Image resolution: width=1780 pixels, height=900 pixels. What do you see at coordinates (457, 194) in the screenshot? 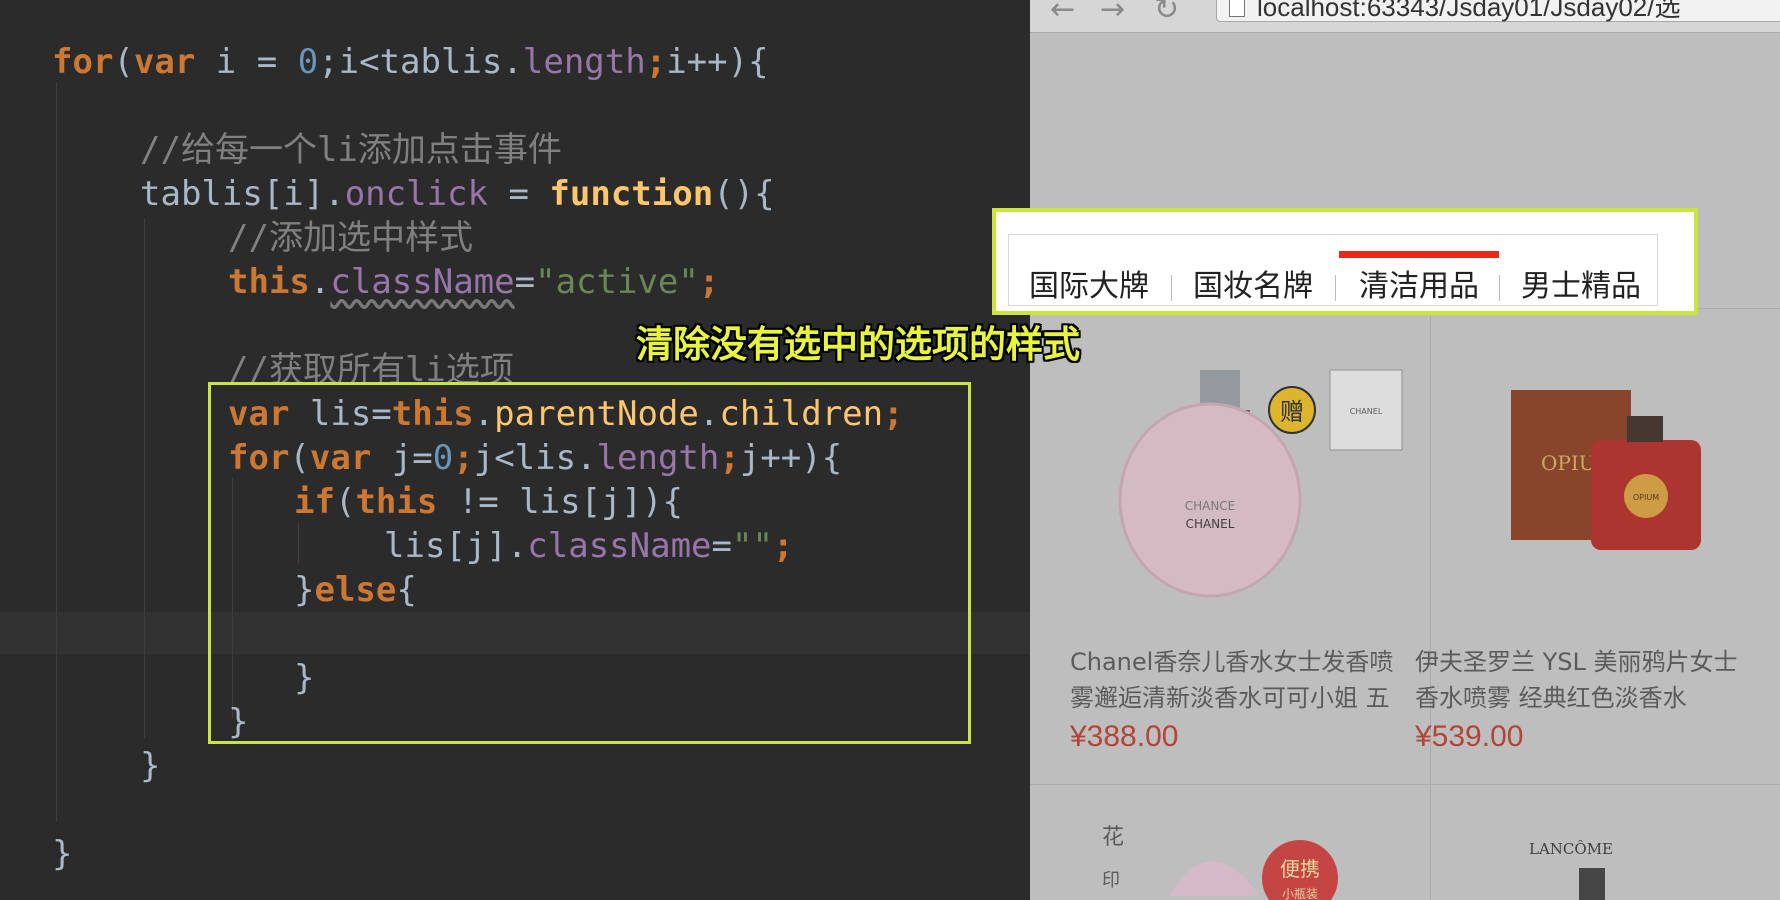
I see `code-line: tablis[i].onclick = function(){` at bounding box center [457, 194].